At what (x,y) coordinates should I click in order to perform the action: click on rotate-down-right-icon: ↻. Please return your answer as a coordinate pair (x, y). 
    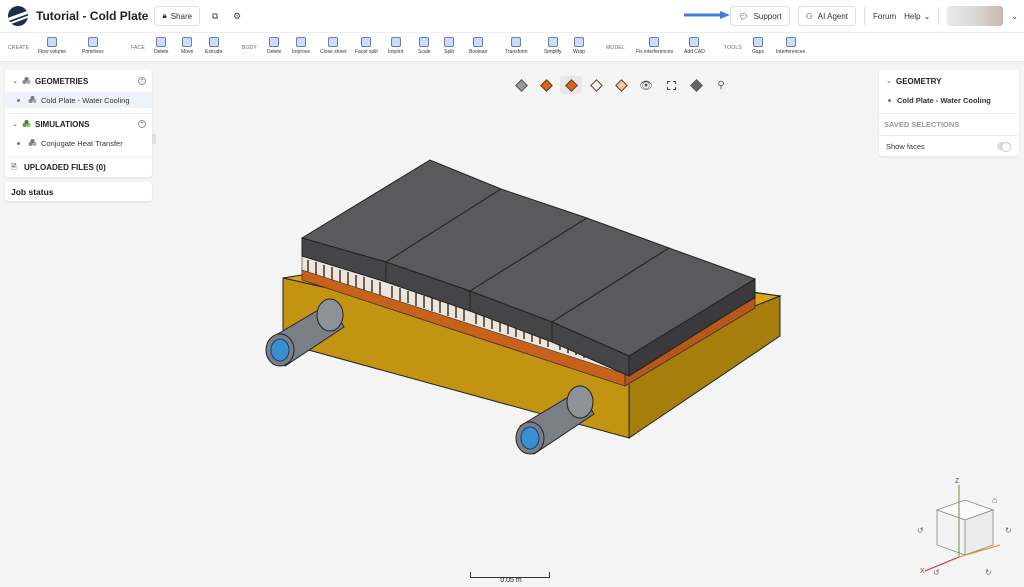
    Looking at the image, I should click on (988, 572).